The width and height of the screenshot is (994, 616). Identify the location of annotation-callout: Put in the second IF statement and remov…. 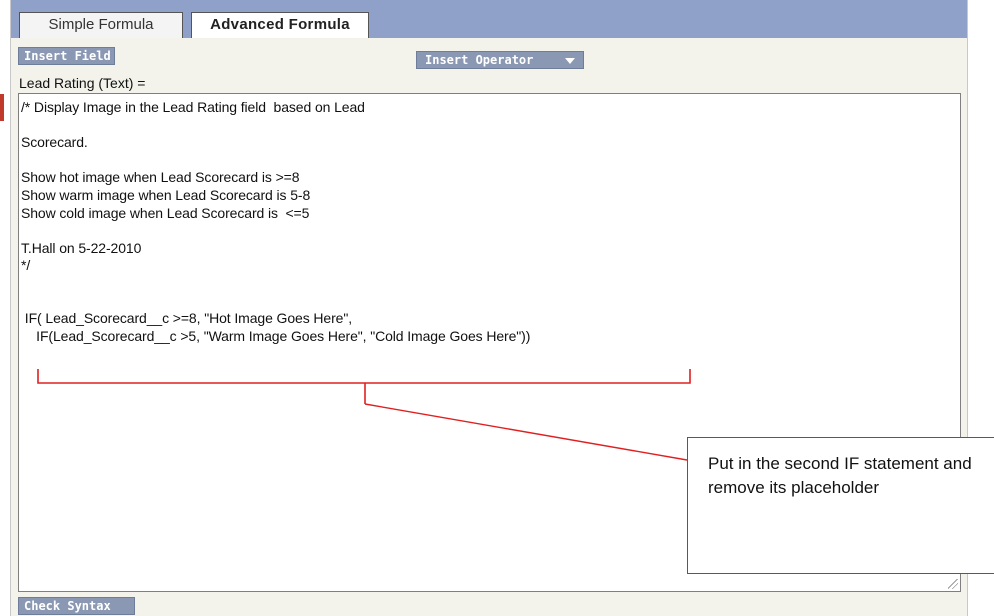
(840, 505).